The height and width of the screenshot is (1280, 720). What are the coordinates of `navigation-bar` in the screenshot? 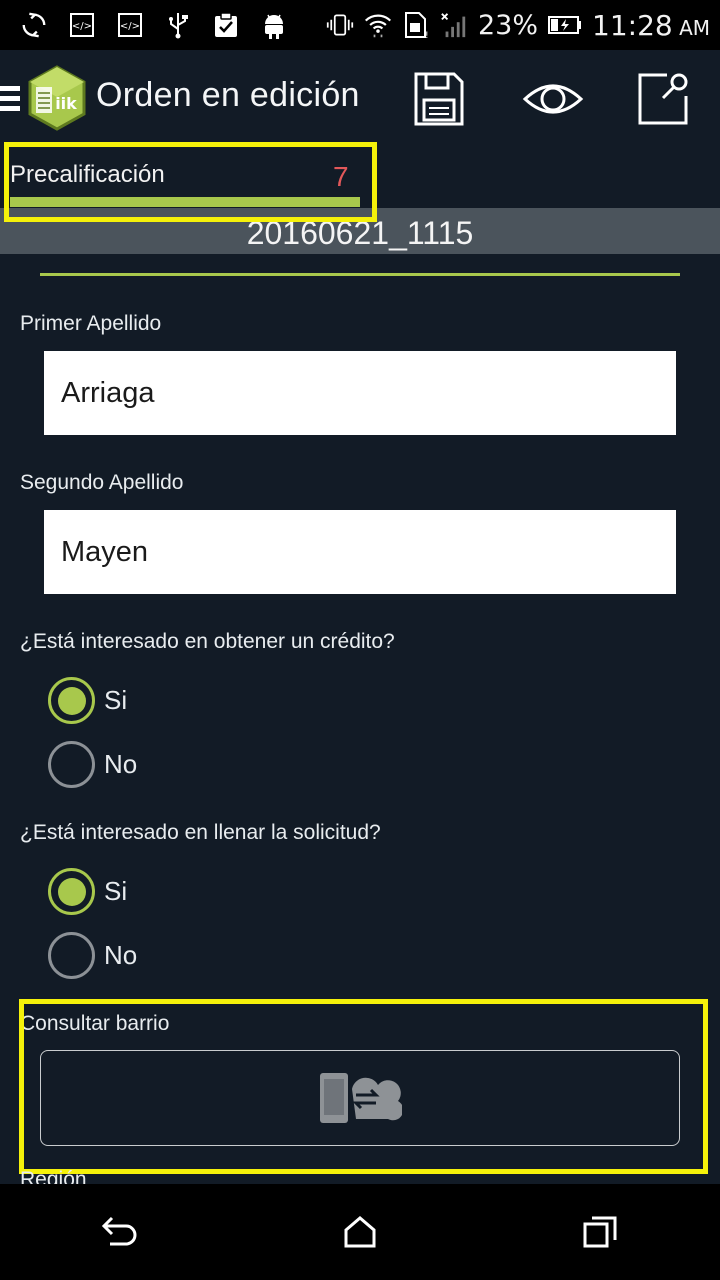 It's located at (360, 1232).